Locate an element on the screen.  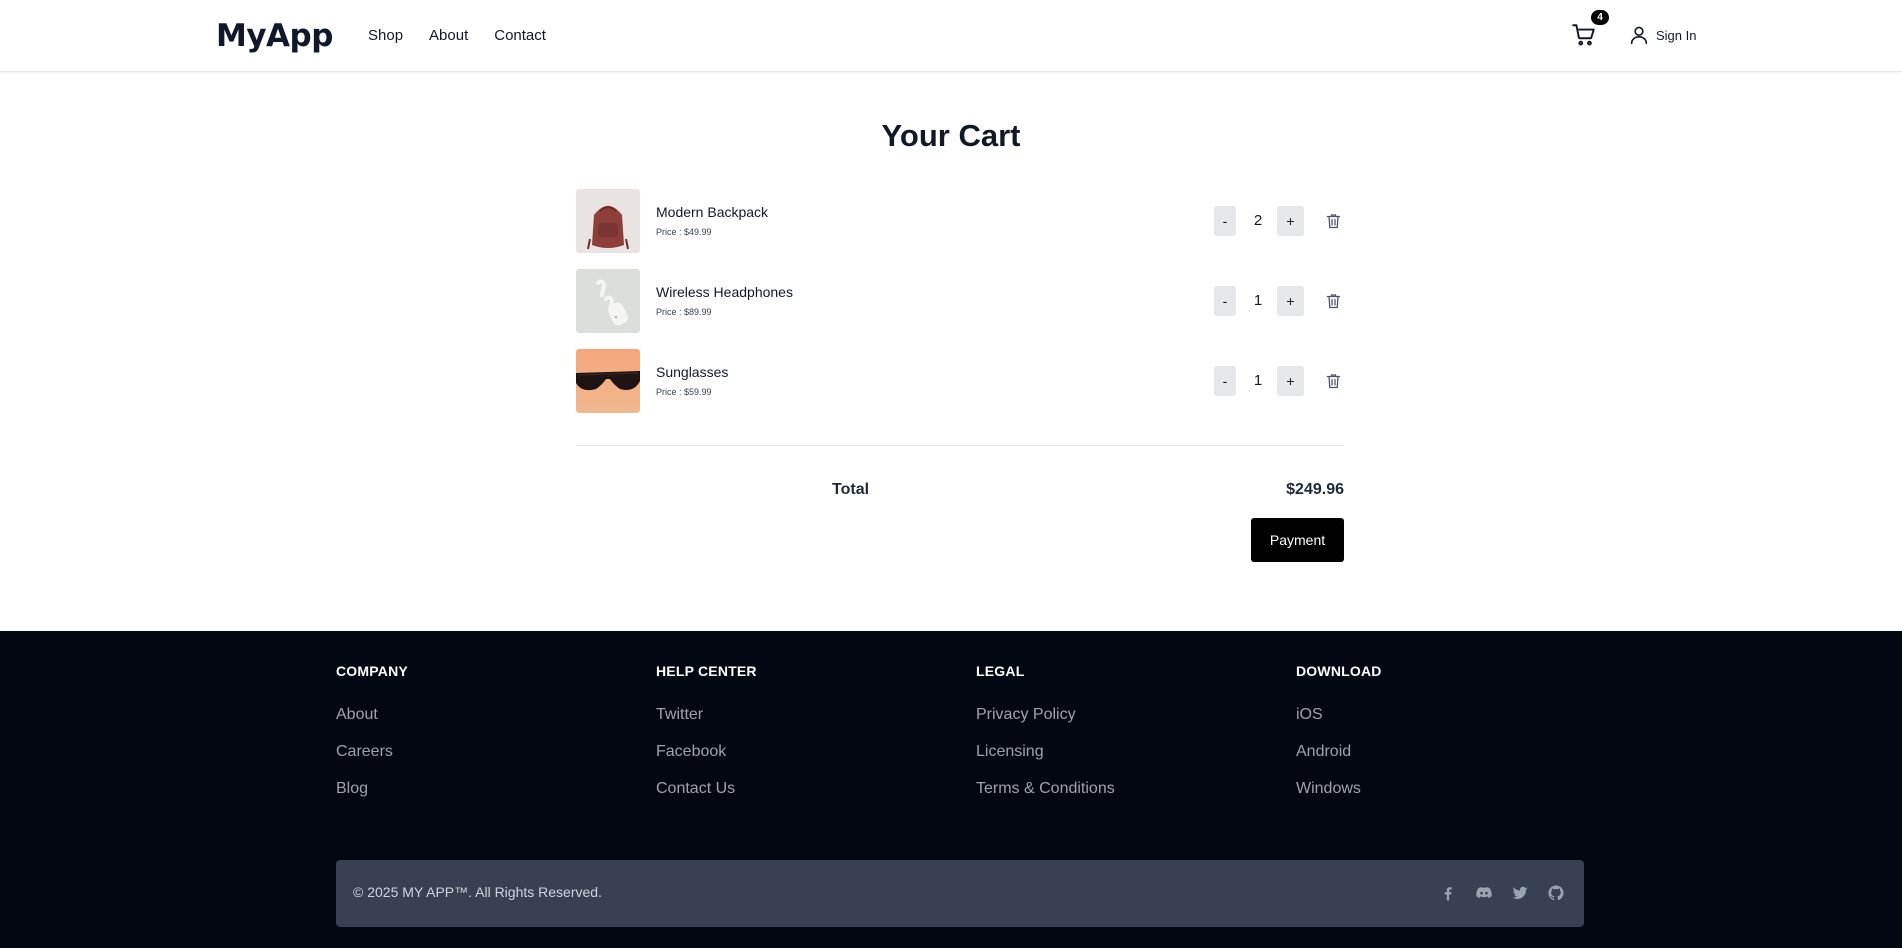
main-nav: Shop About Contact is located at coordinates (457, 35).